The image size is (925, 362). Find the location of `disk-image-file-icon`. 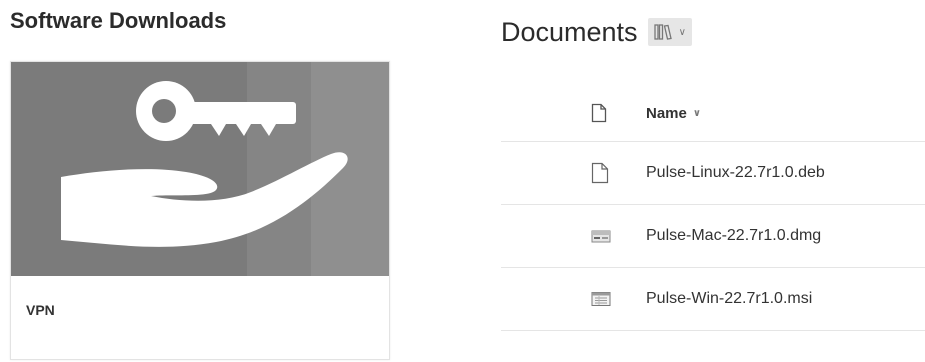

disk-image-file-icon is located at coordinates (601, 236).